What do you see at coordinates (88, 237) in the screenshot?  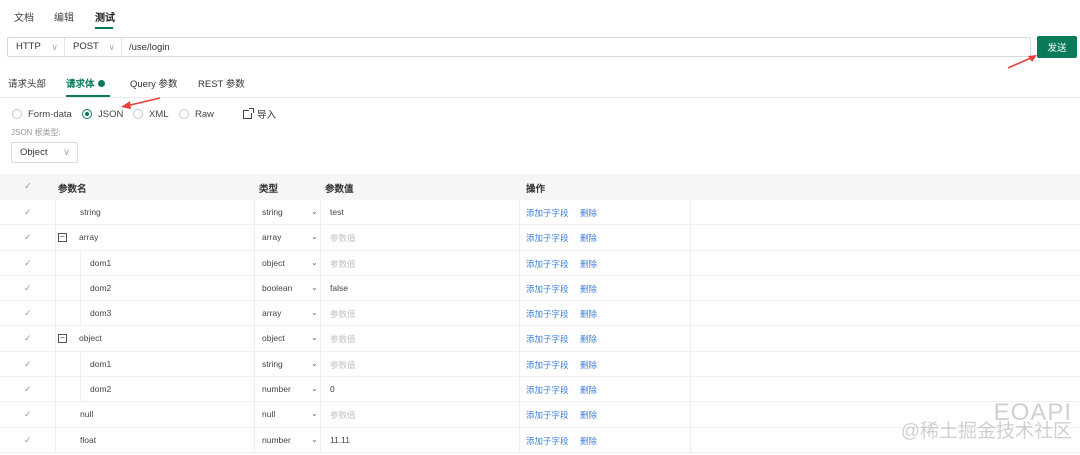 I see `param-name: array` at bounding box center [88, 237].